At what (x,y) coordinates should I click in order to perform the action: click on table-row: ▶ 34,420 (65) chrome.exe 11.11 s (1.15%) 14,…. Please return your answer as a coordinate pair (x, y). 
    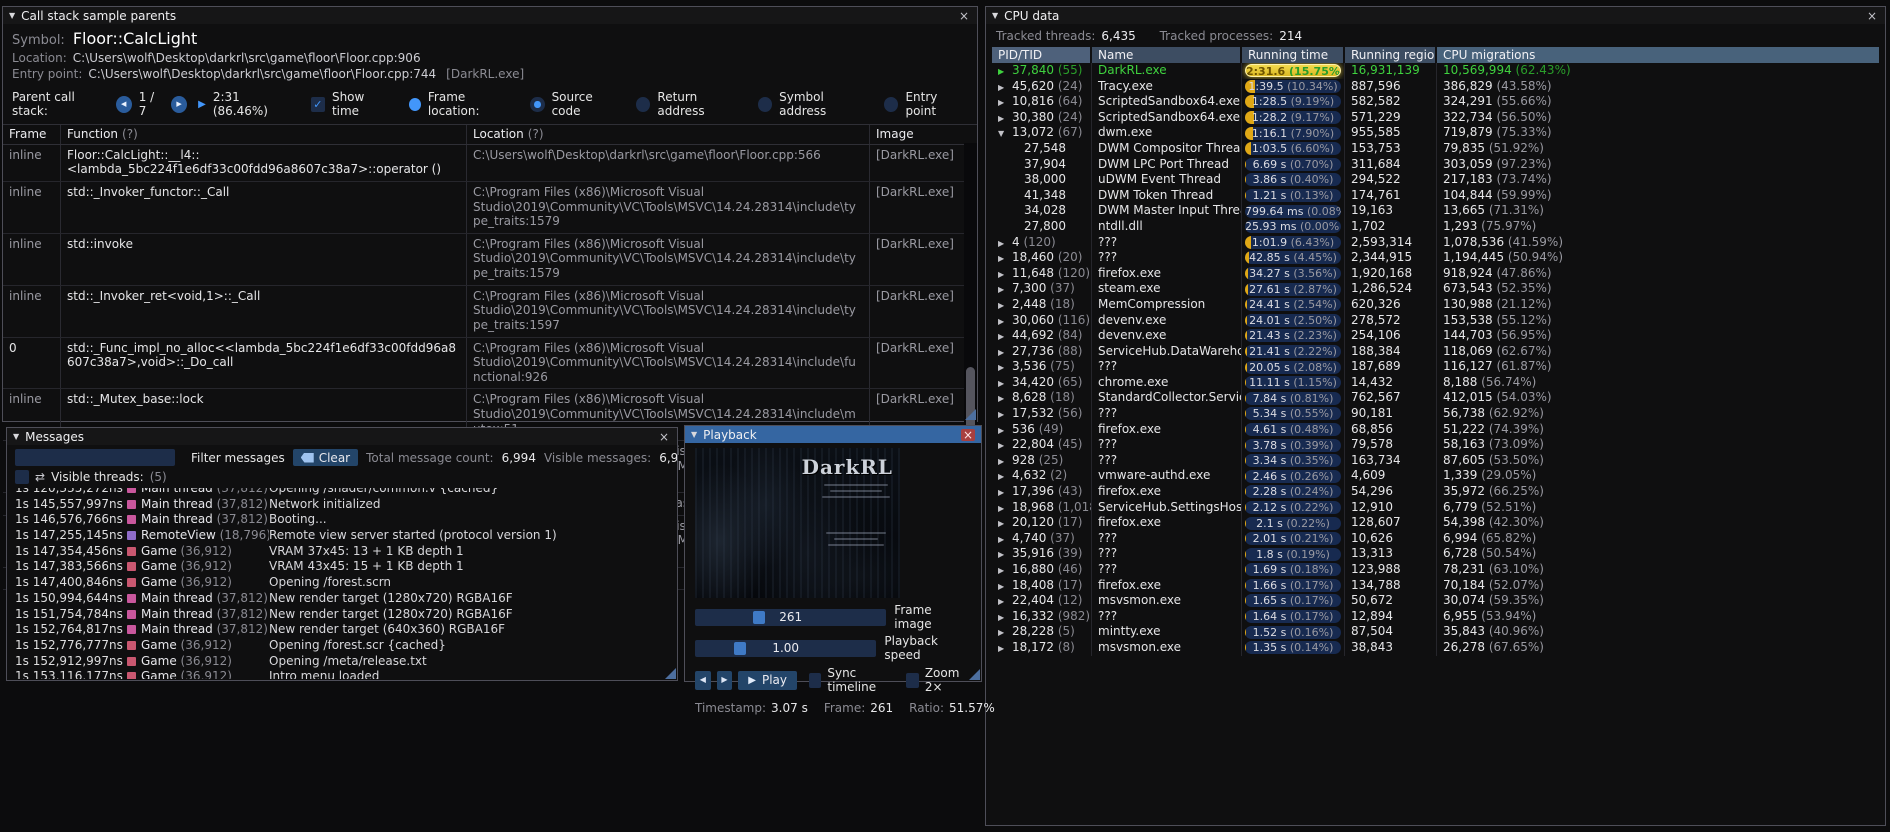
    Looking at the image, I should click on (1435, 382).